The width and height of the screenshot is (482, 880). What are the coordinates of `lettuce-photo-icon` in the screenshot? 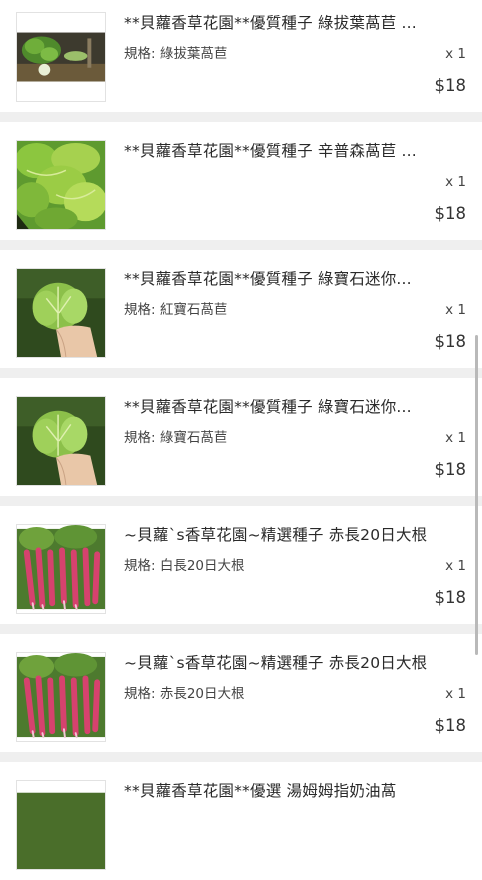 It's located at (61, 825).